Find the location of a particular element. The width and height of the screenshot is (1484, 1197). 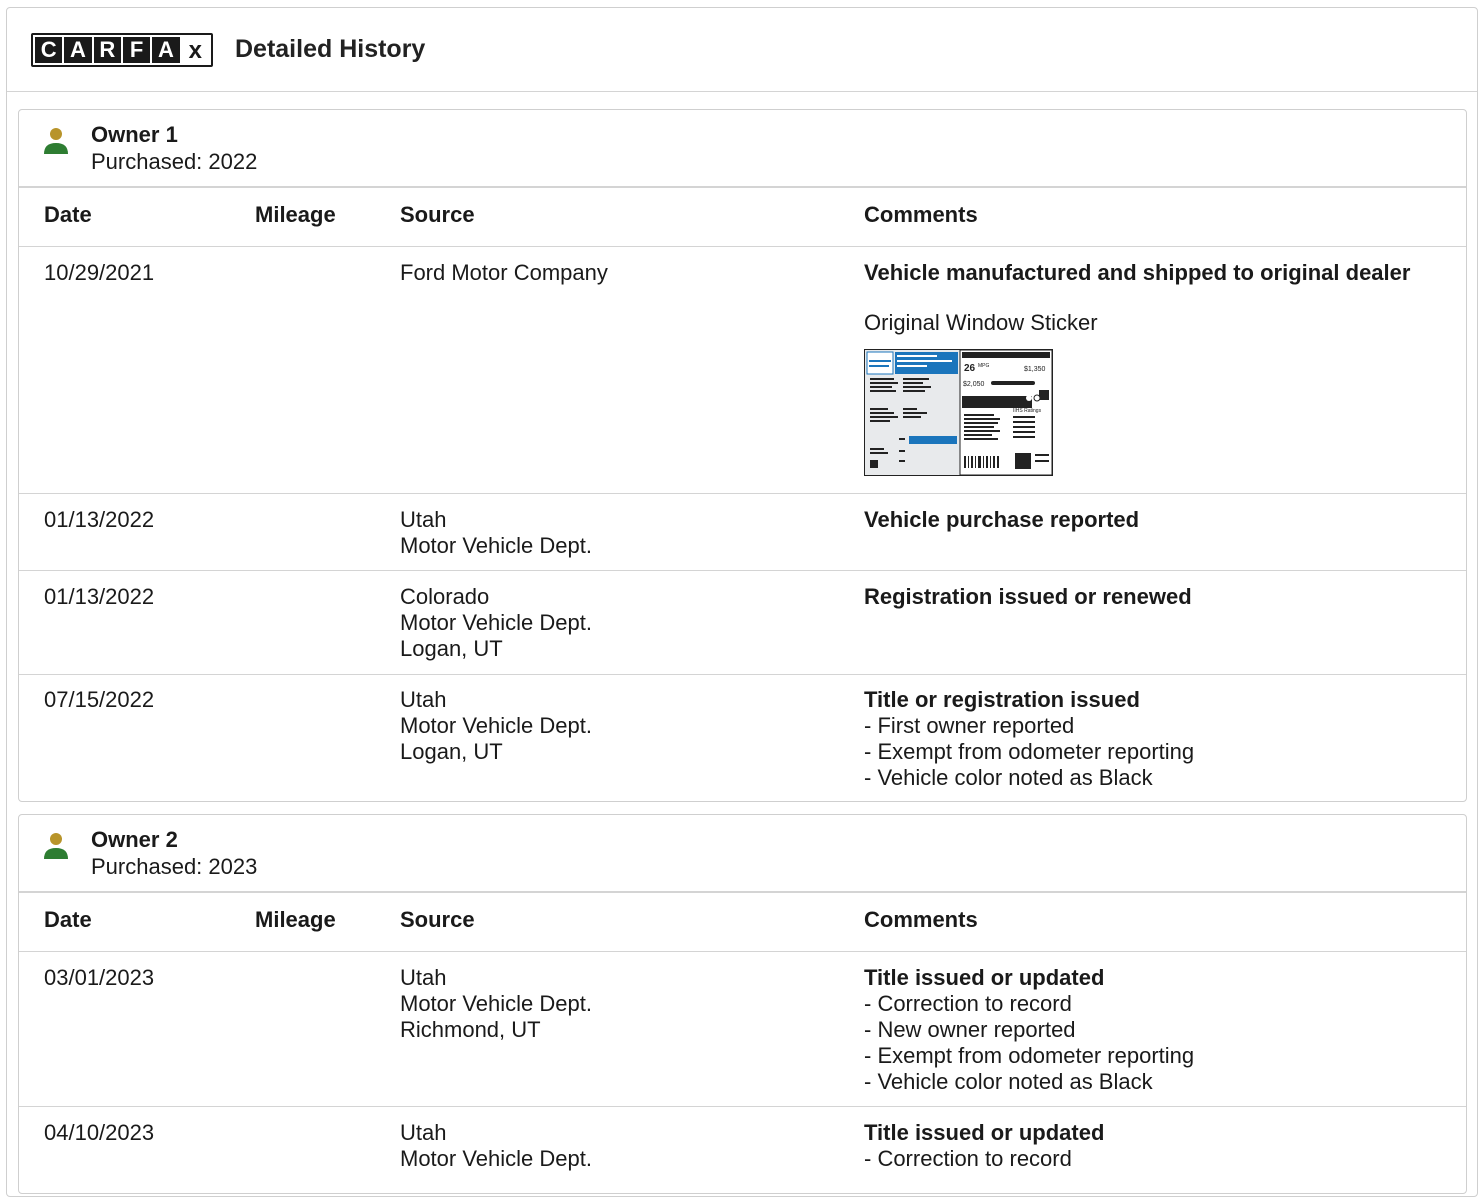

window-sticker-link: Original Window Sticker is located at coordinates (1137, 323).